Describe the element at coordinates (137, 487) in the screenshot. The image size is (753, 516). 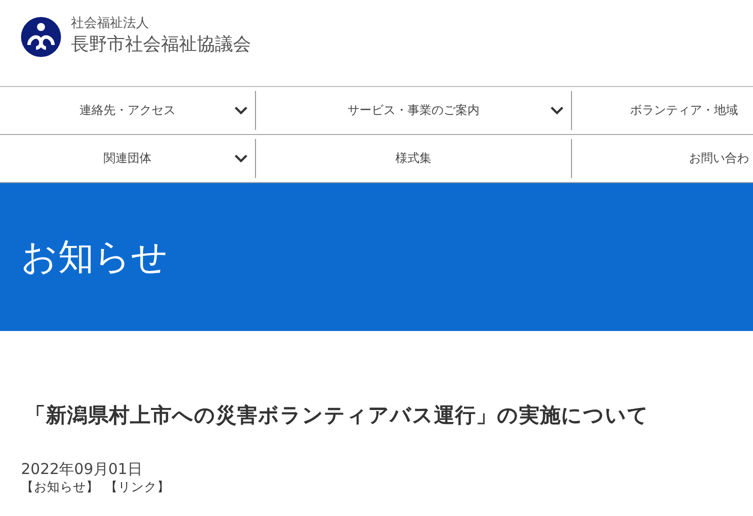
I see `category-link: 【リンク】` at that location.